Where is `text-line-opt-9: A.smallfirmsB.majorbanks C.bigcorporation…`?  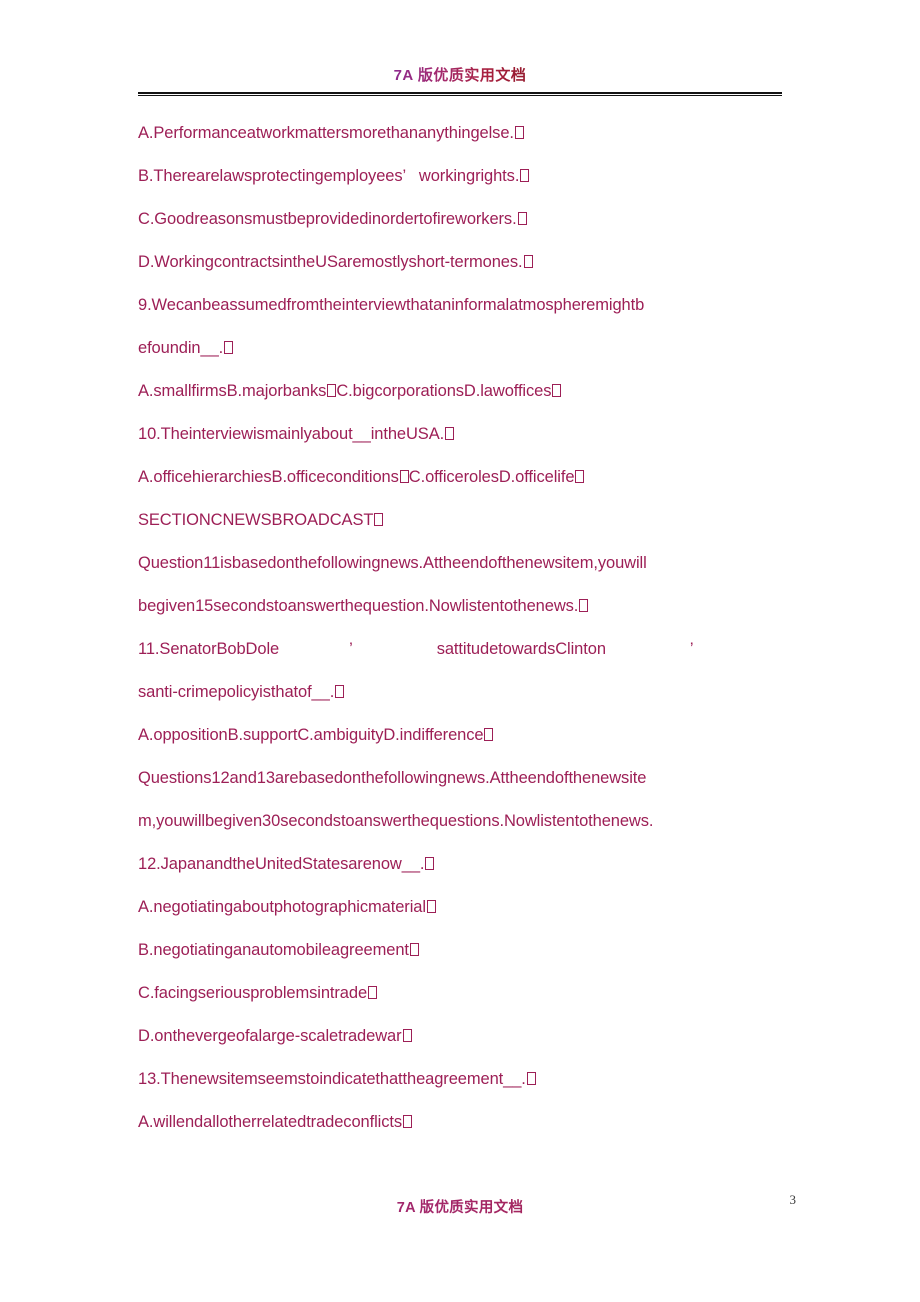 text-line-opt-9: A.smallfirmsB.majorbanks C.bigcorporation… is located at coordinates (468, 391).